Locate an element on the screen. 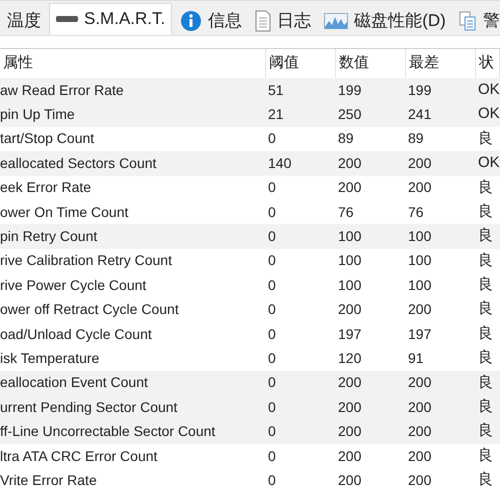 This screenshot has height=500, width=500. table-row: ff-Line Uncorrectable Sector Count 0 200 200 良 is located at coordinates (250, 431).